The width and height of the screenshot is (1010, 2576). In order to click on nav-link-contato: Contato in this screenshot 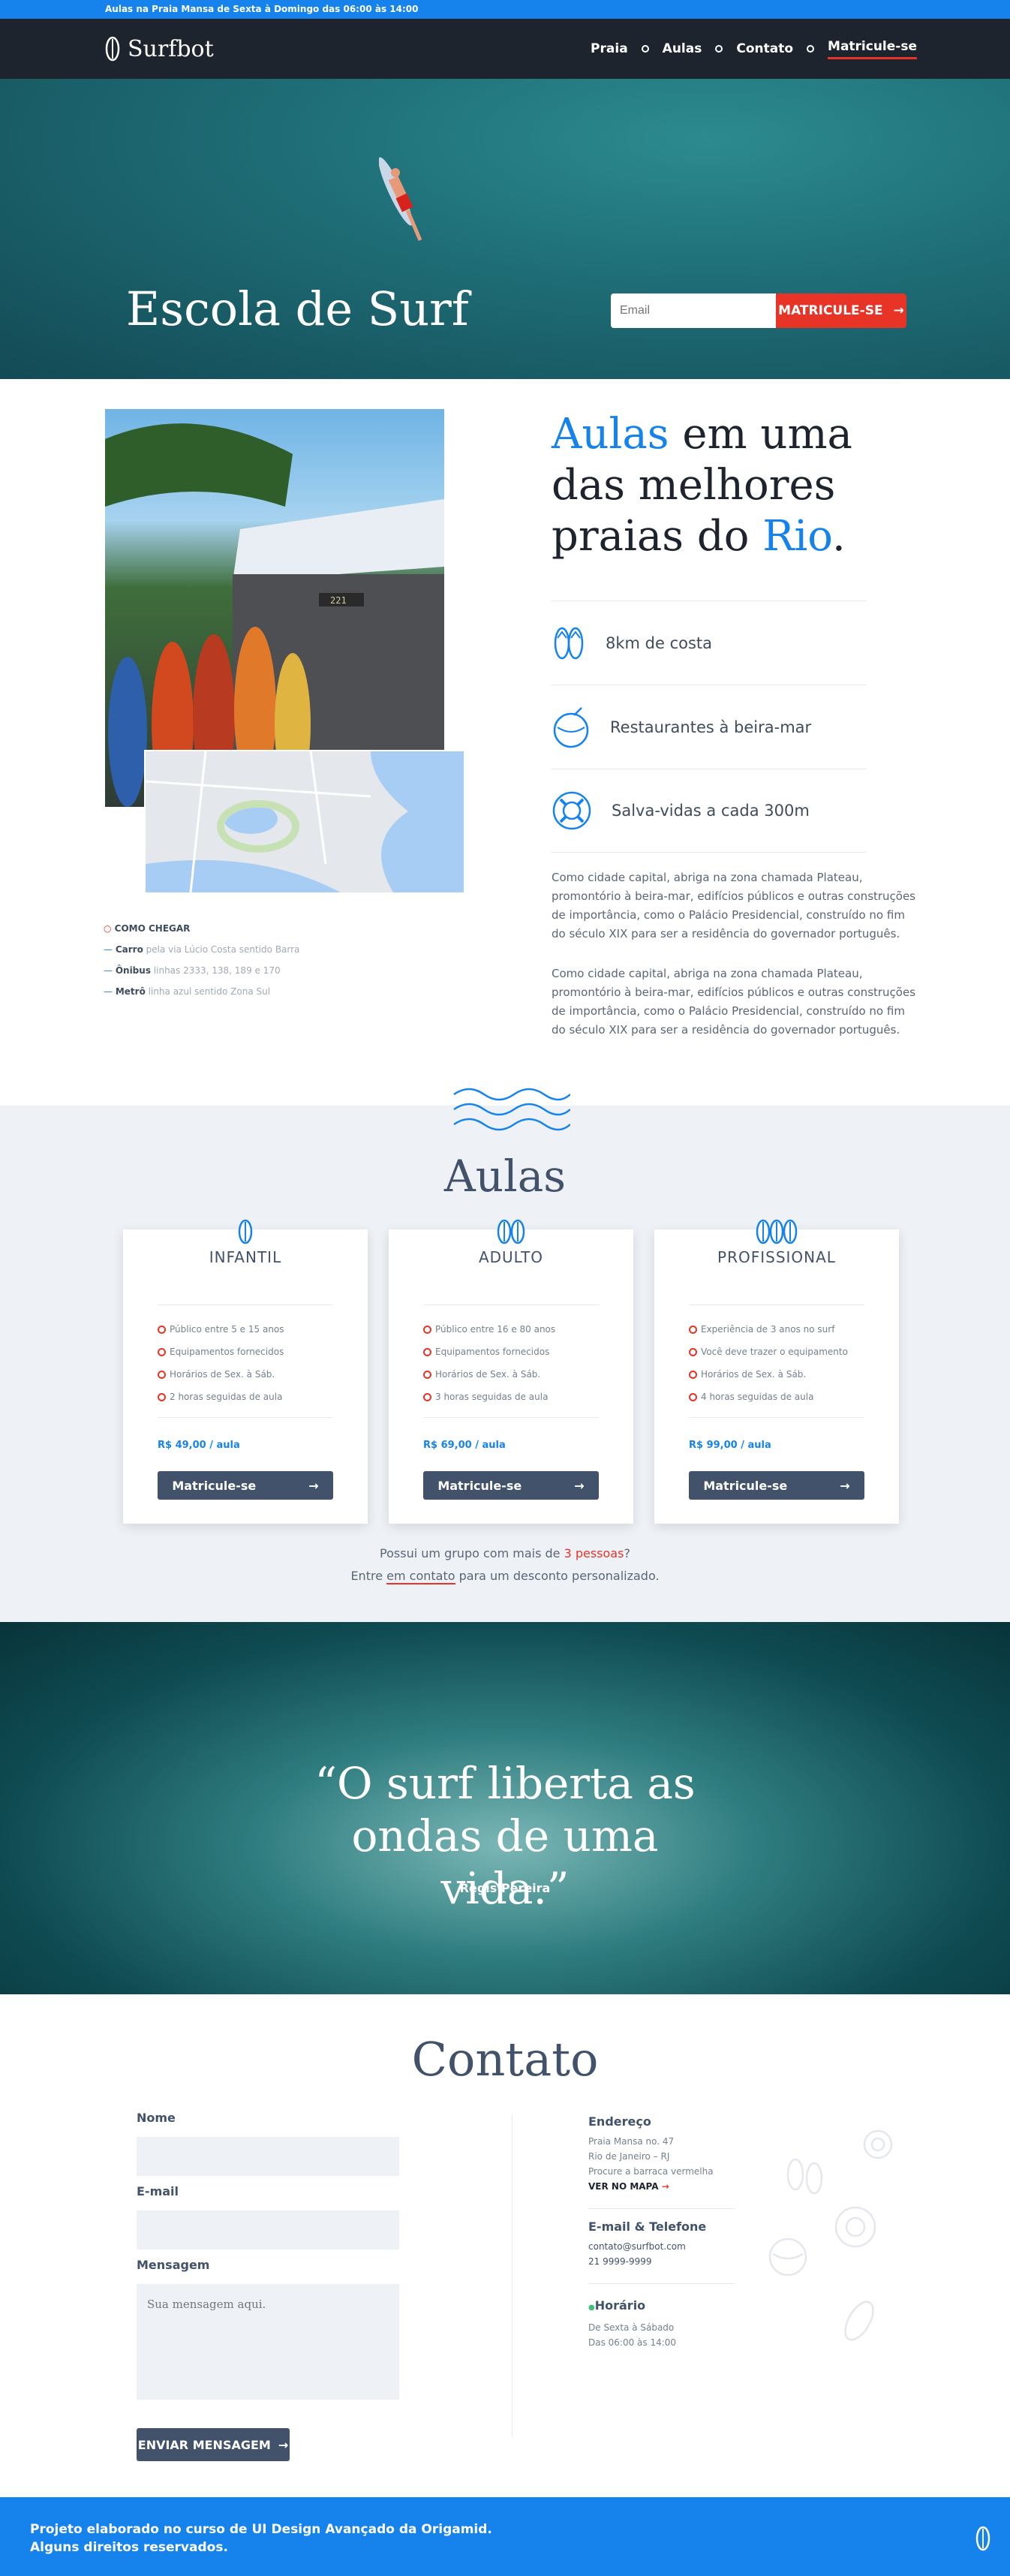, I will do `click(764, 48)`.